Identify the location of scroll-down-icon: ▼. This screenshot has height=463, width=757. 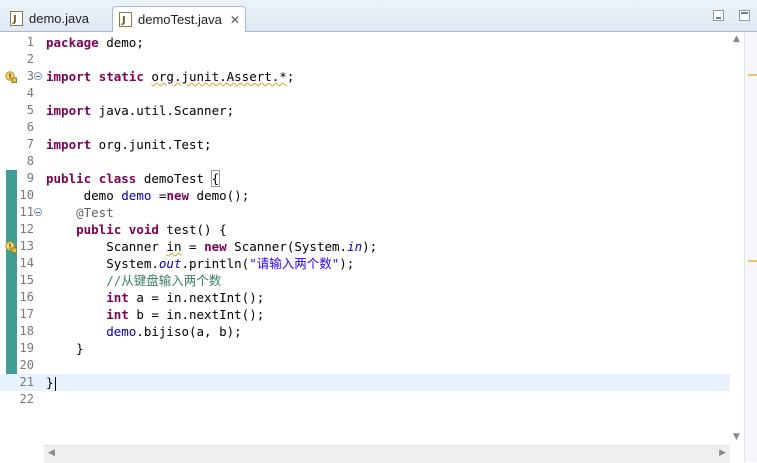
(736, 437).